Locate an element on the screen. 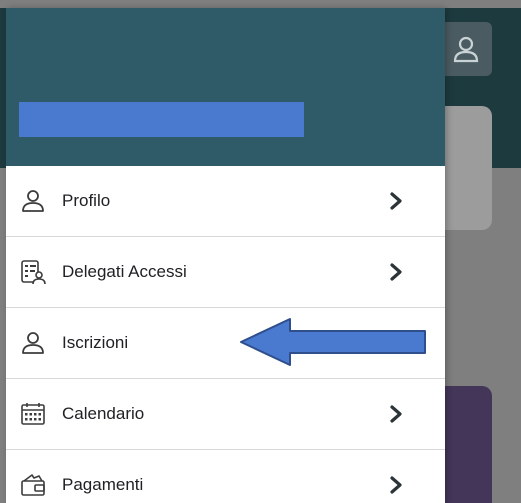 Image resolution: width=521 pixels, height=503 pixels. menu-item-label: Delegati Accessi is located at coordinates (124, 271).